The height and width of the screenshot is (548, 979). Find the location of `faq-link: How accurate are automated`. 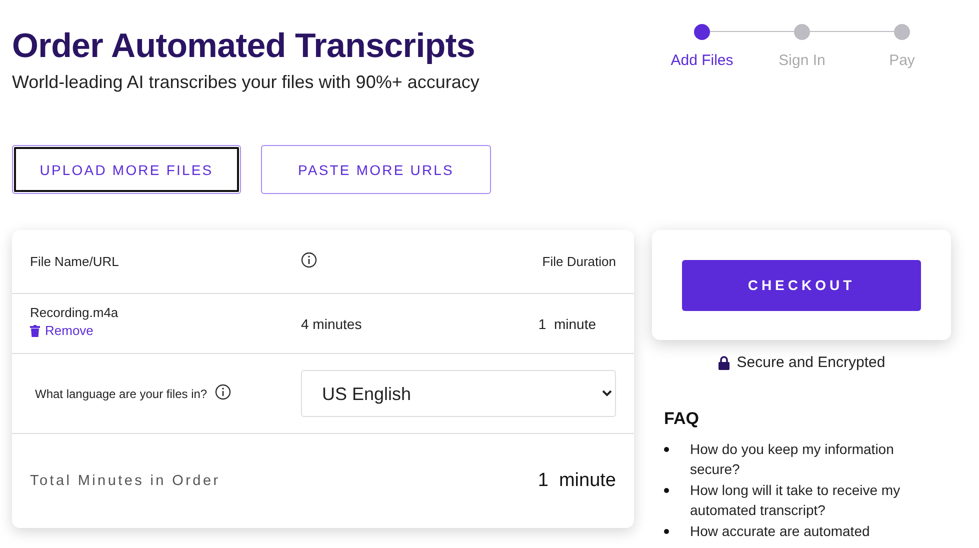

faq-link: How accurate are automated is located at coordinates (805, 531).